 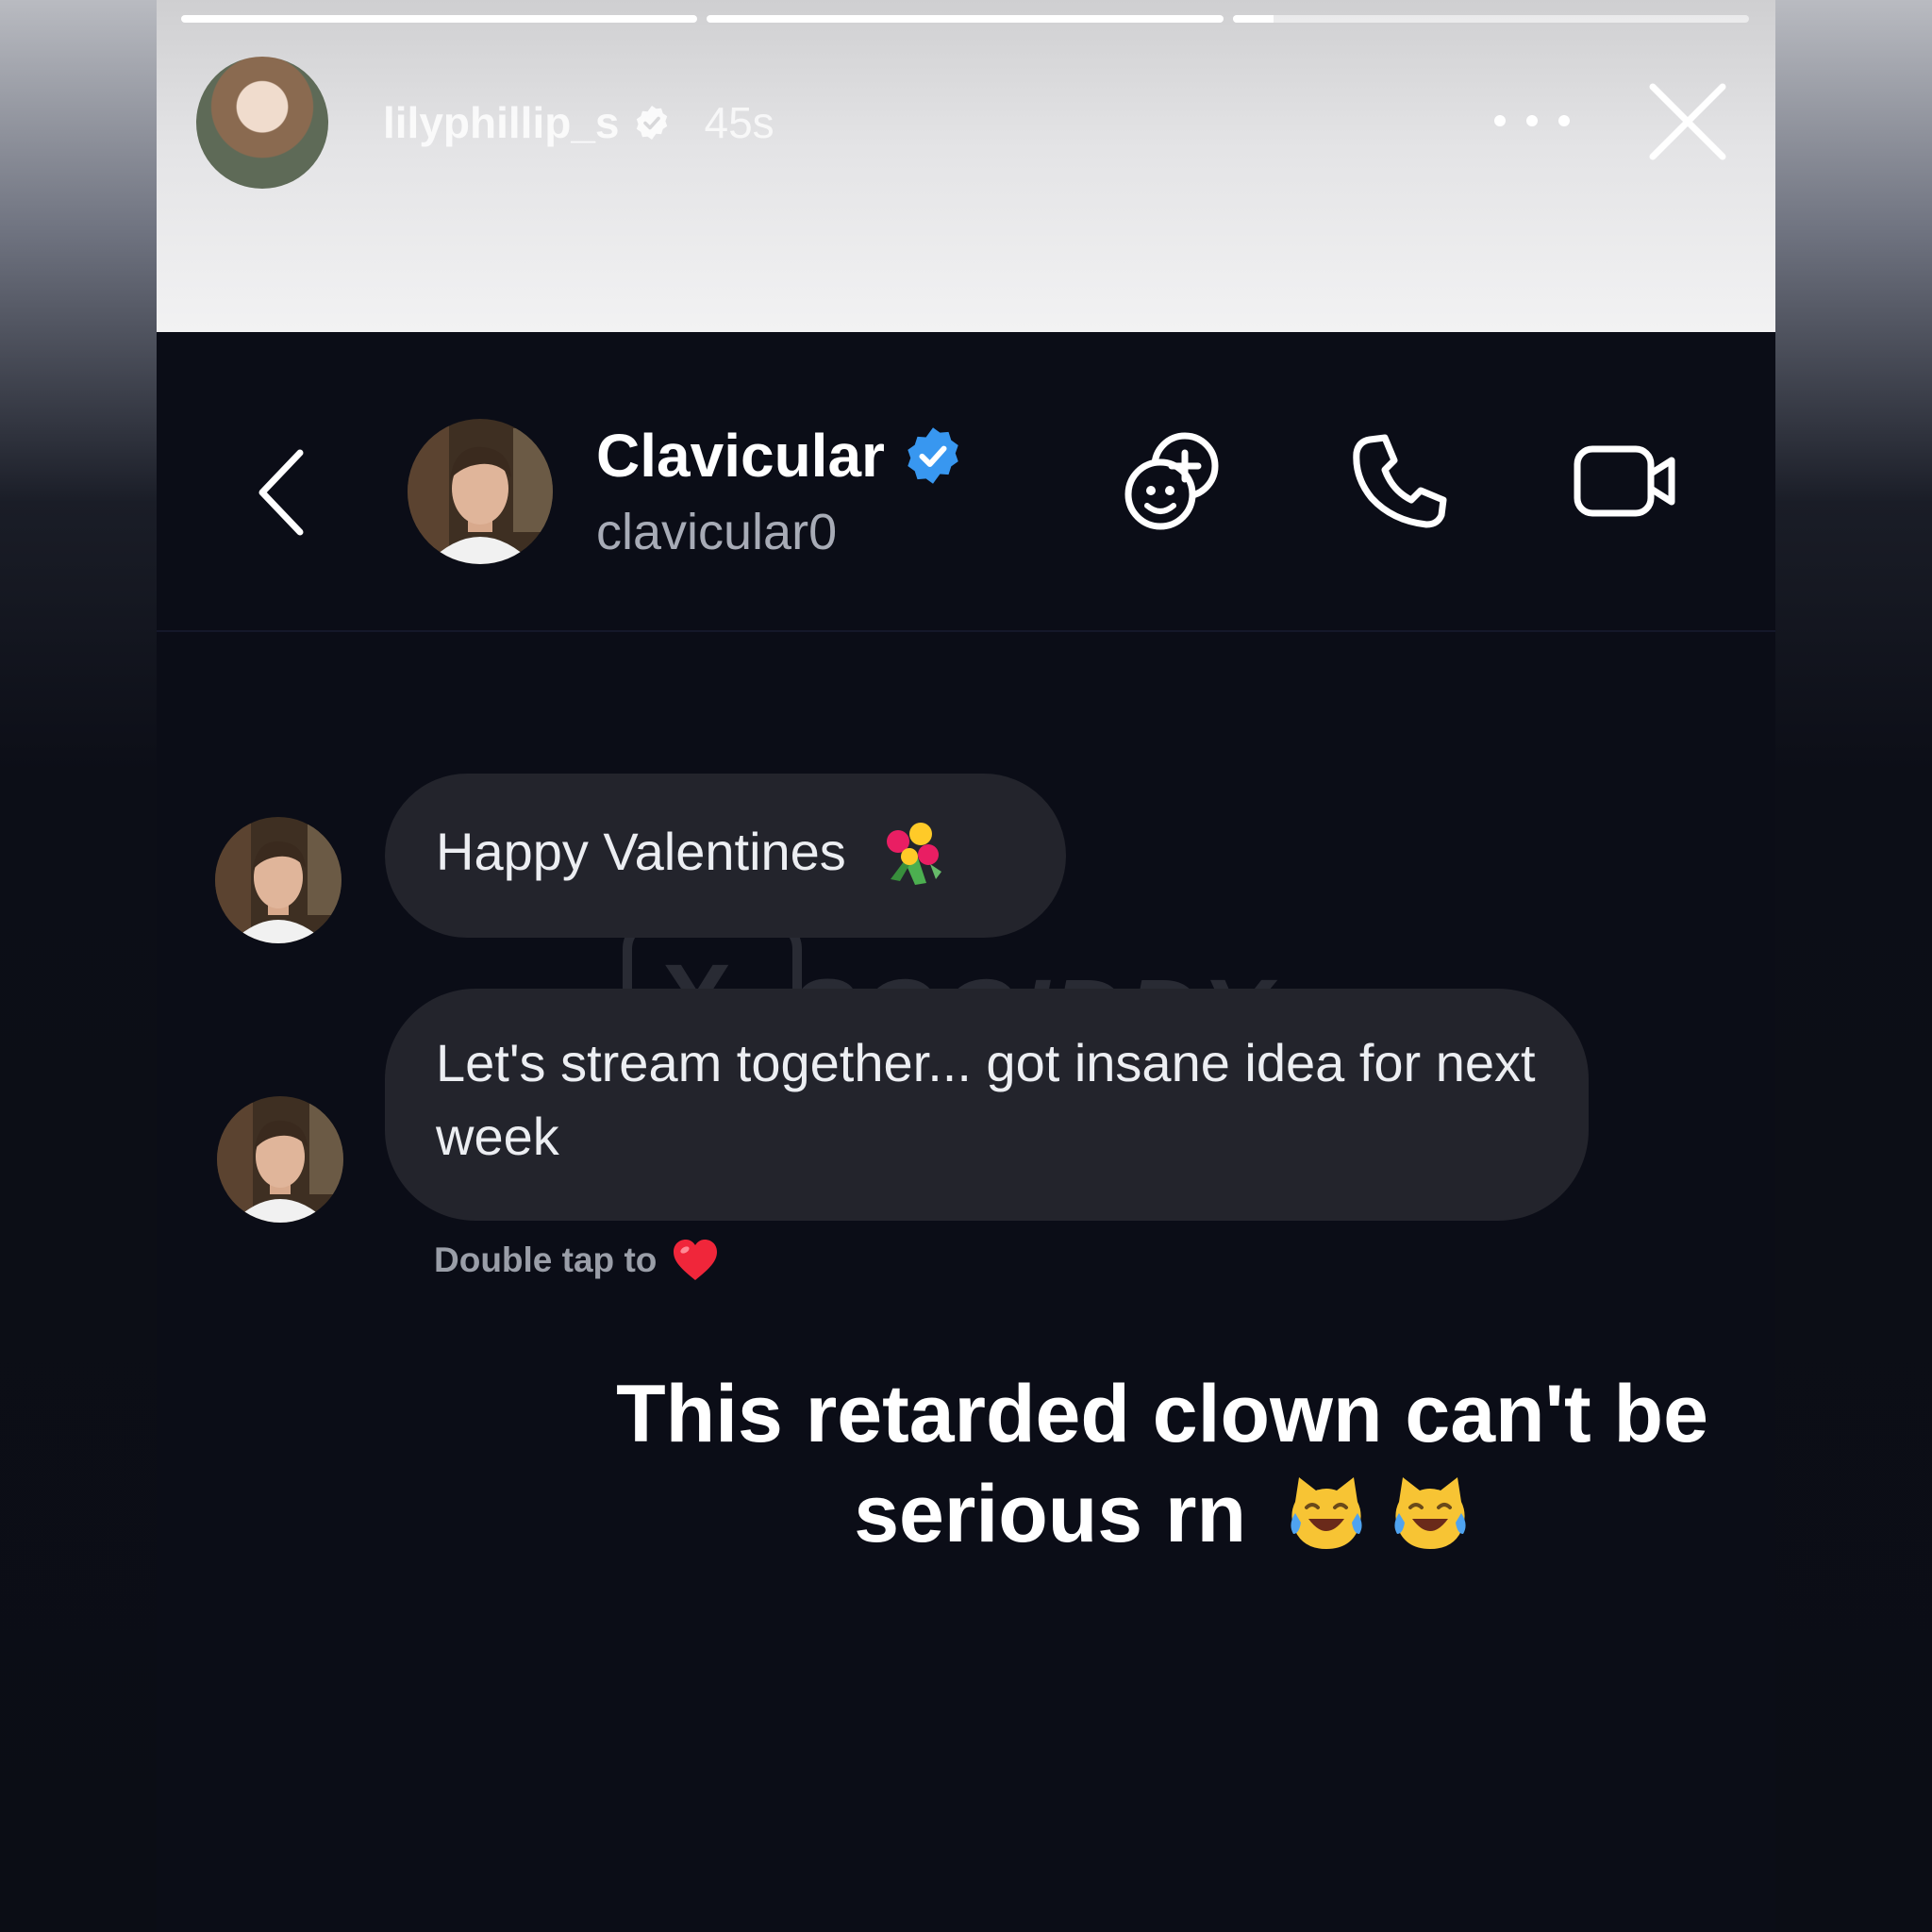 I want to click on red-heart-emoji, so click(x=696, y=1260).